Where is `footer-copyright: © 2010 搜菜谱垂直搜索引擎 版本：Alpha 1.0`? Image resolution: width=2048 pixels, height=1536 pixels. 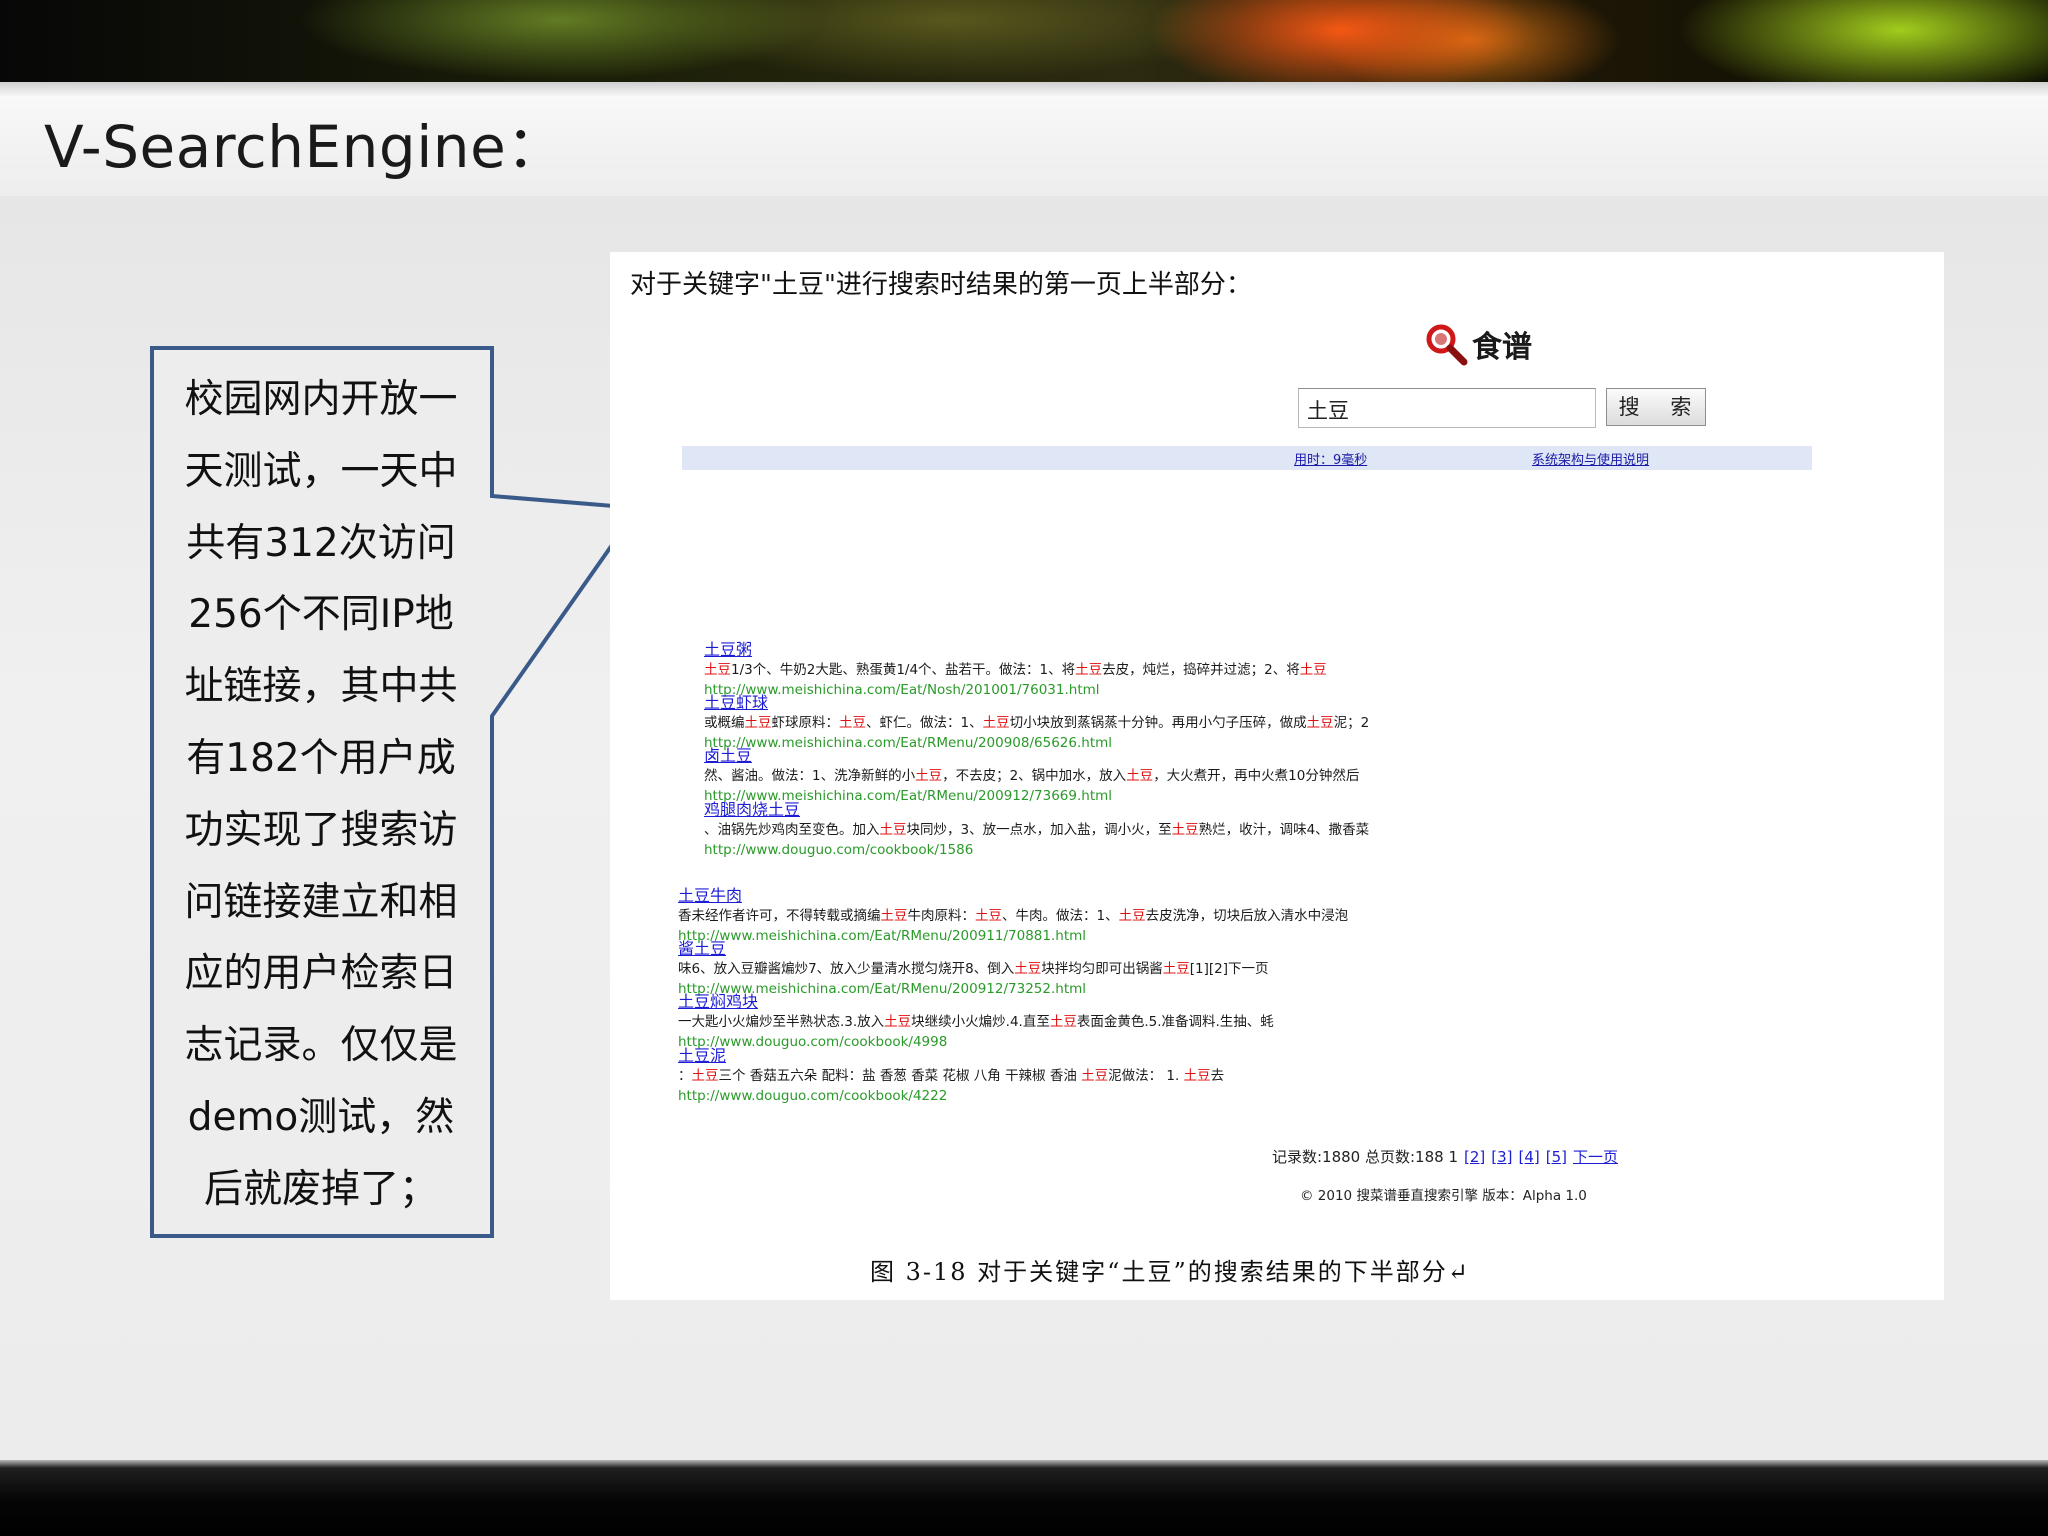
footer-copyright: © 2010 搜菜谱垂直搜索引擎 版本：Alpha 1.0 is located at coordinates (1443, 1196).